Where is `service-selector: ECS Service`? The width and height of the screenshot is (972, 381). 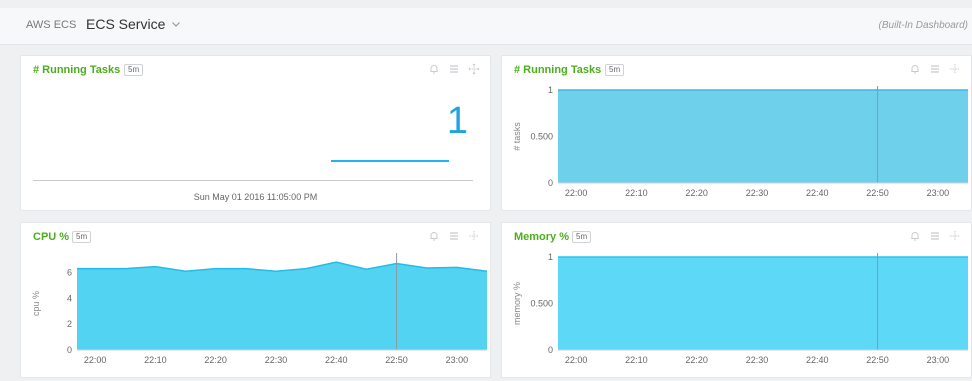 service-selector: ECS Service is located at coordinates (134, 24).